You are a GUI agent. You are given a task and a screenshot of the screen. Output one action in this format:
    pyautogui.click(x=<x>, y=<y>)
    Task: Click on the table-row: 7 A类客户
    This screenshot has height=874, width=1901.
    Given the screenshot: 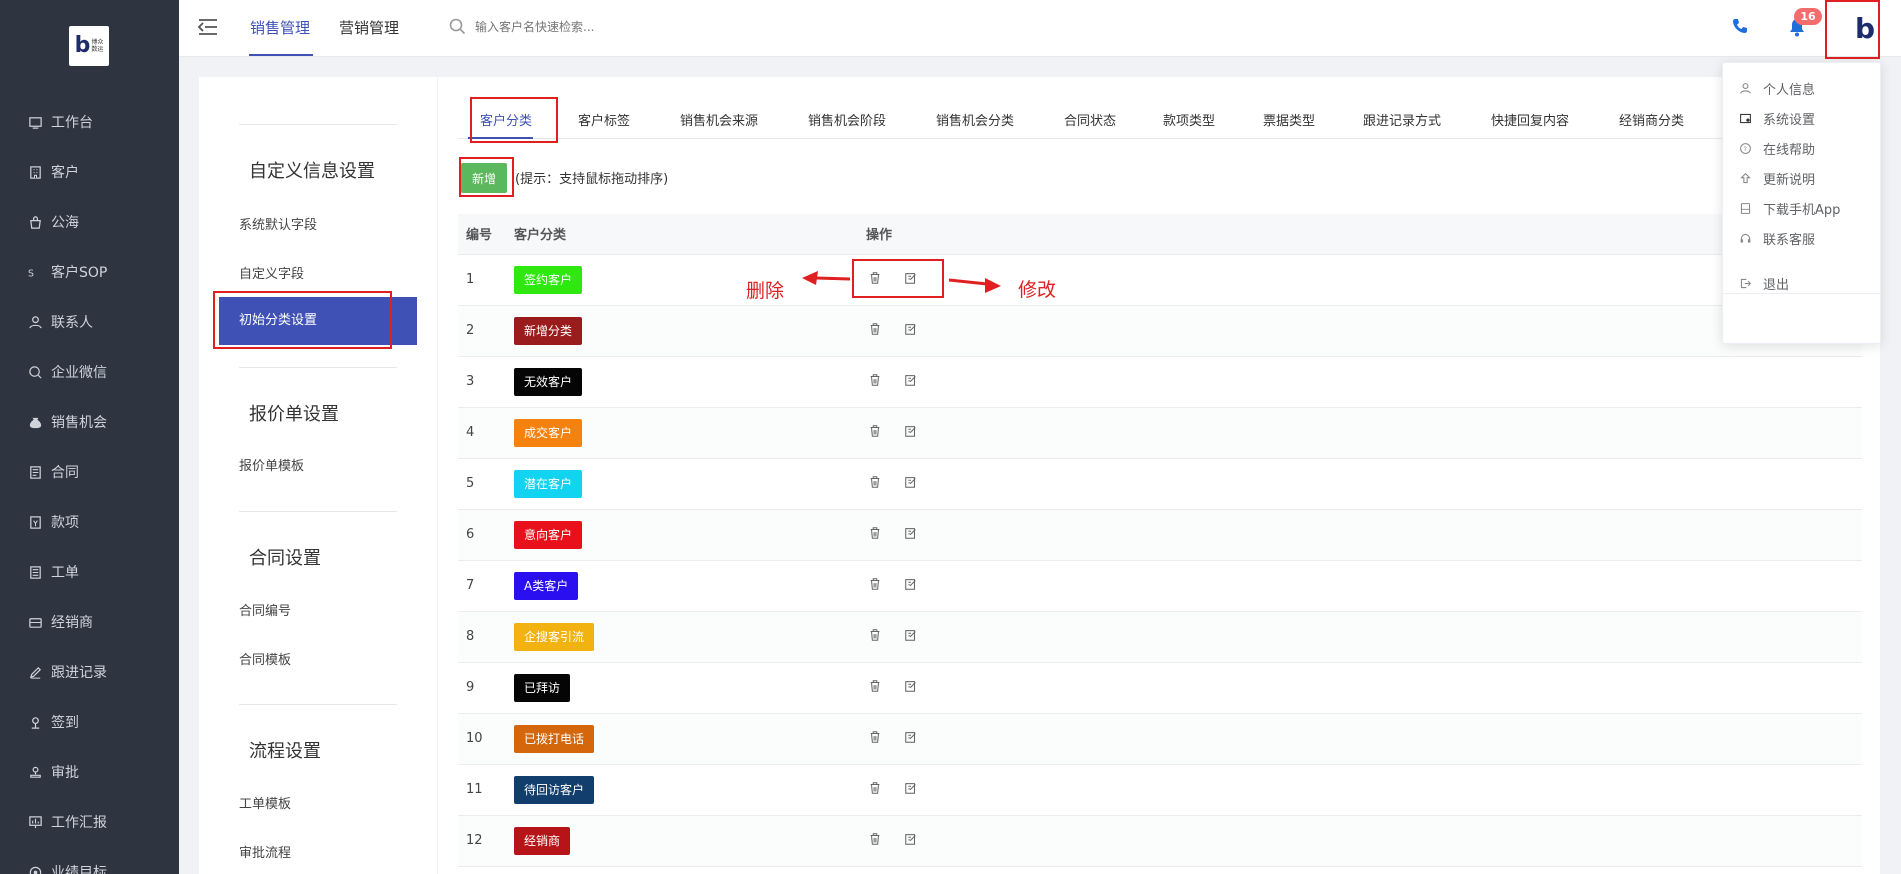 What is the action you would take?
    pyautogui.click(x=1160, y=586)
    